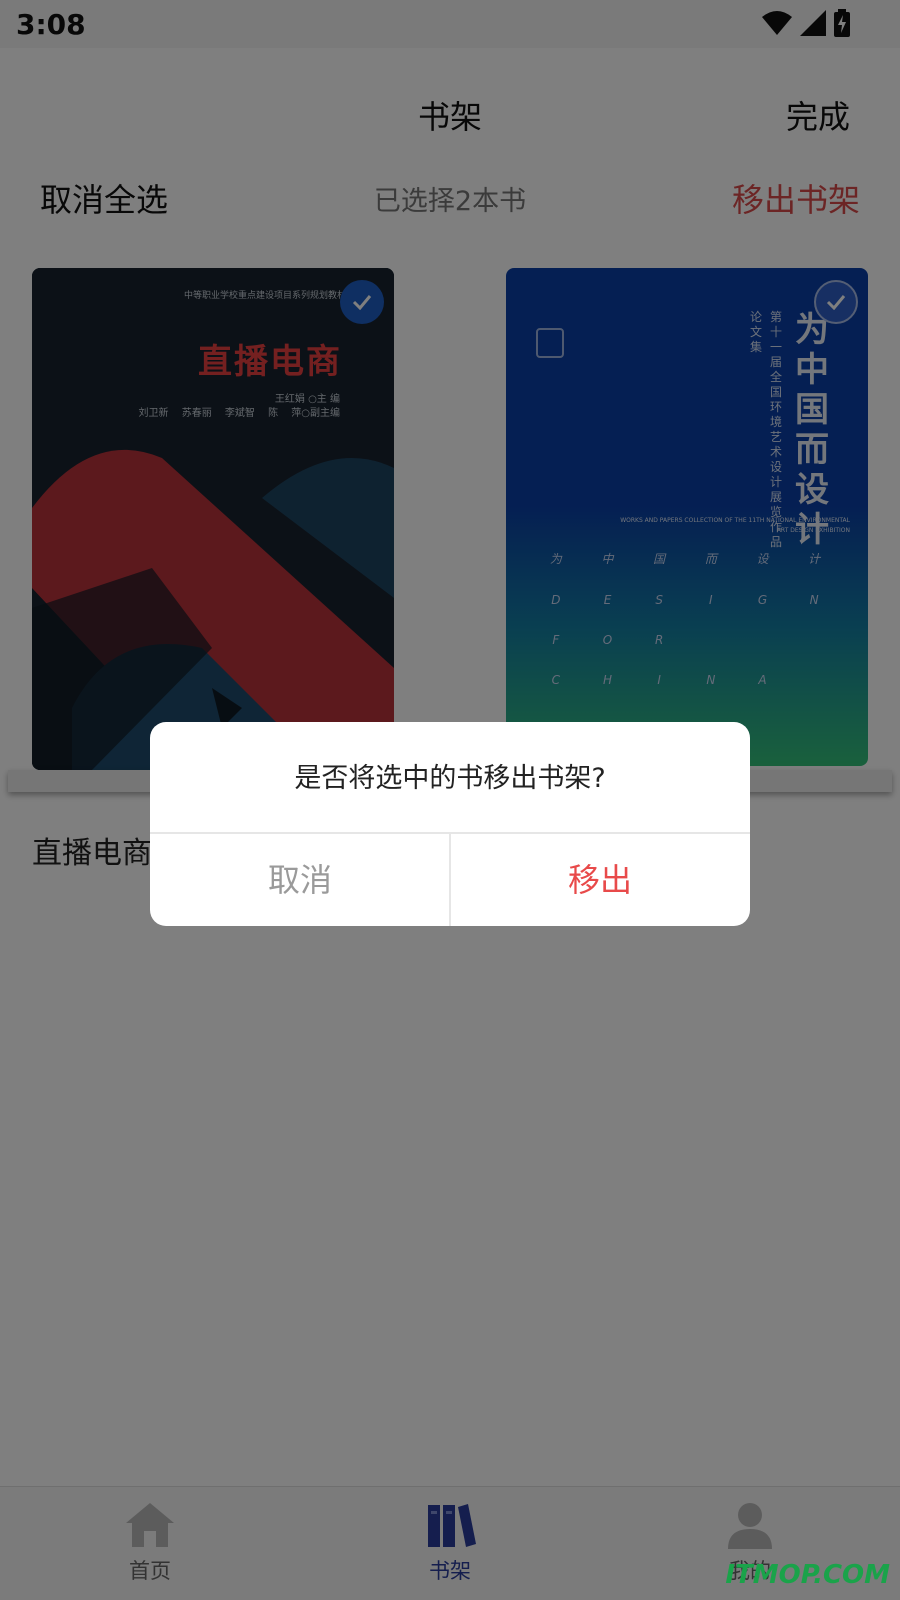 The height and width of the screenshot is (1600, 900). Describe the element at coordinates (300, 880) in the screenshot. I see `dialog-cancel-button: 取消` at that location.